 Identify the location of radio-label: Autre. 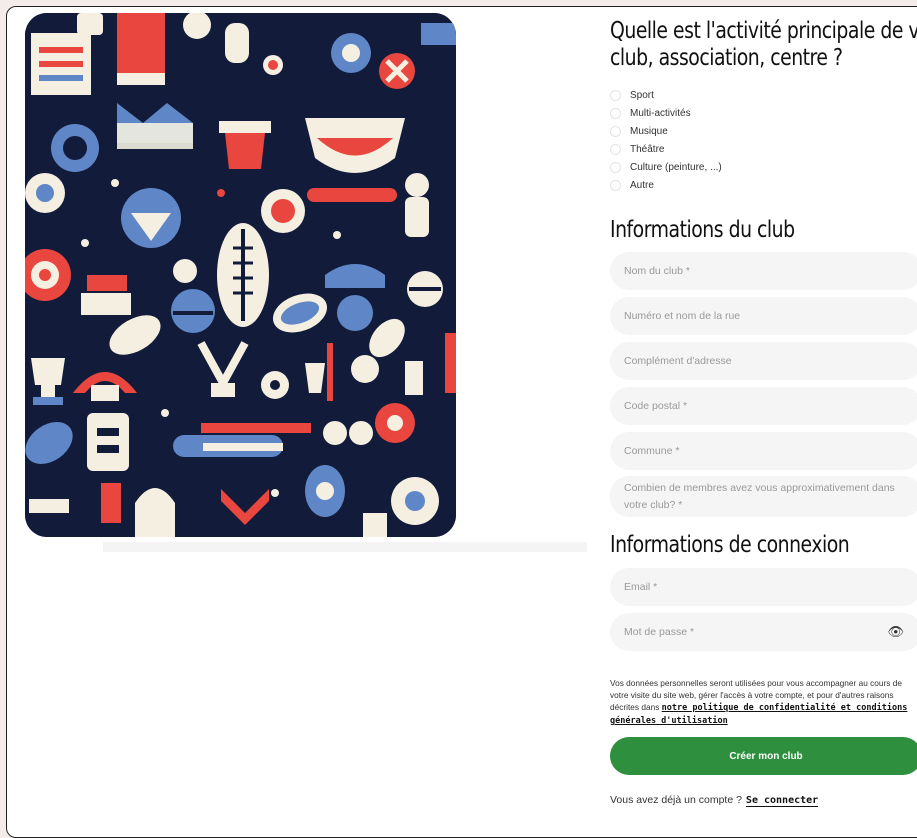
(642, 185).